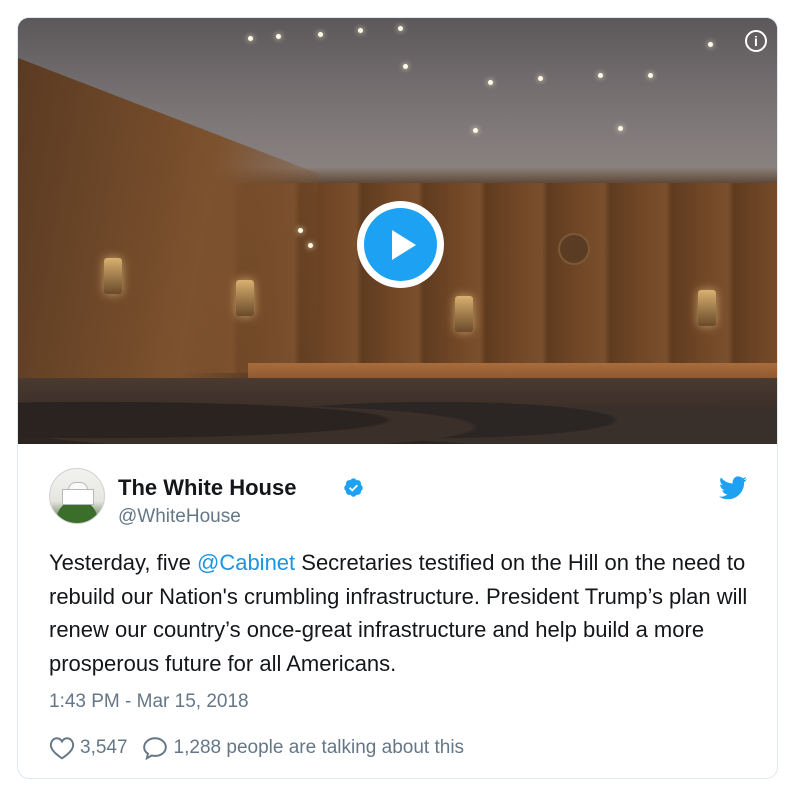  I want to click on info-icon: i, so click(756, 41).